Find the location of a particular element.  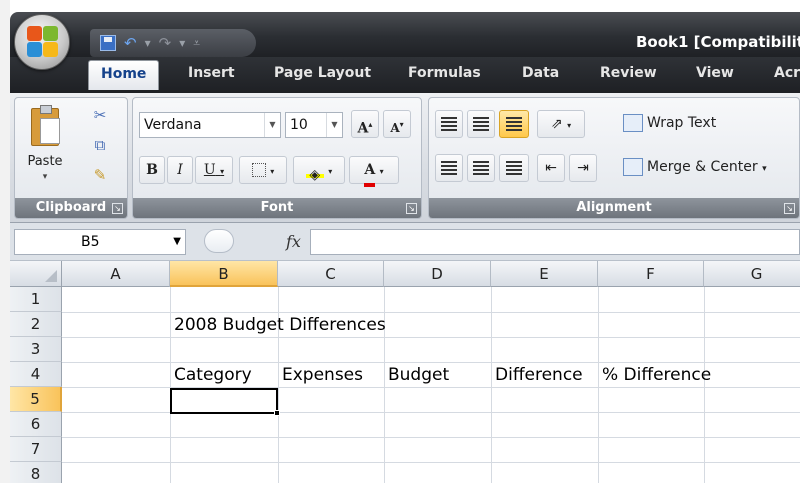

column-header-a: A is located at coordinates (116, 274).